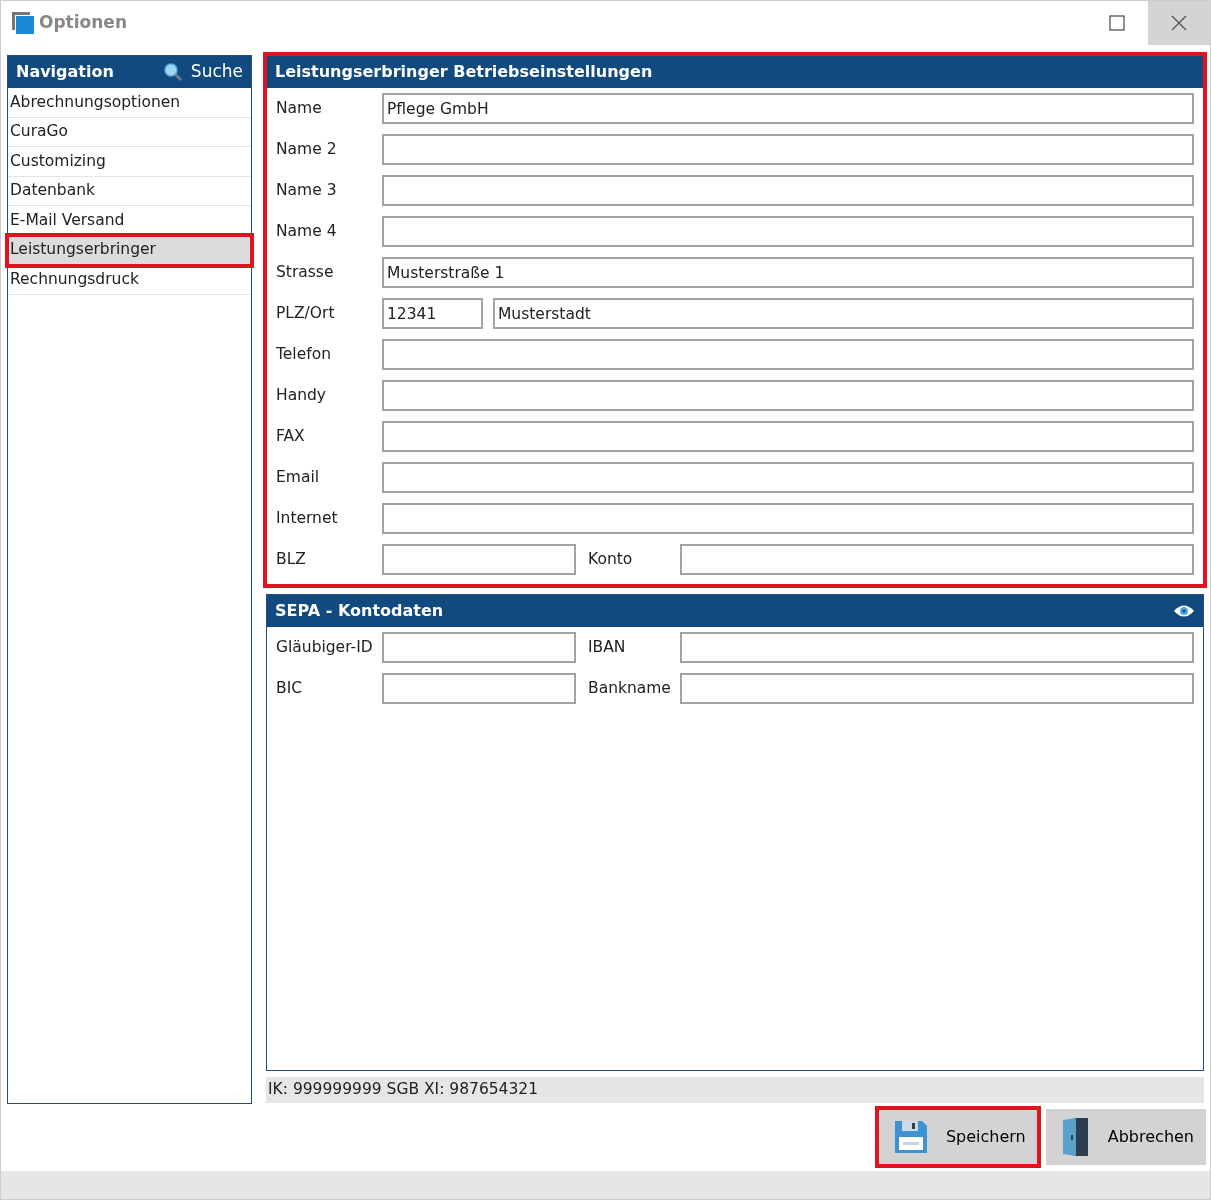  What do you see at coordinates (307, 190) in the screenshot?
I see `field-label: Name 3` at bounding box center [307, 190].